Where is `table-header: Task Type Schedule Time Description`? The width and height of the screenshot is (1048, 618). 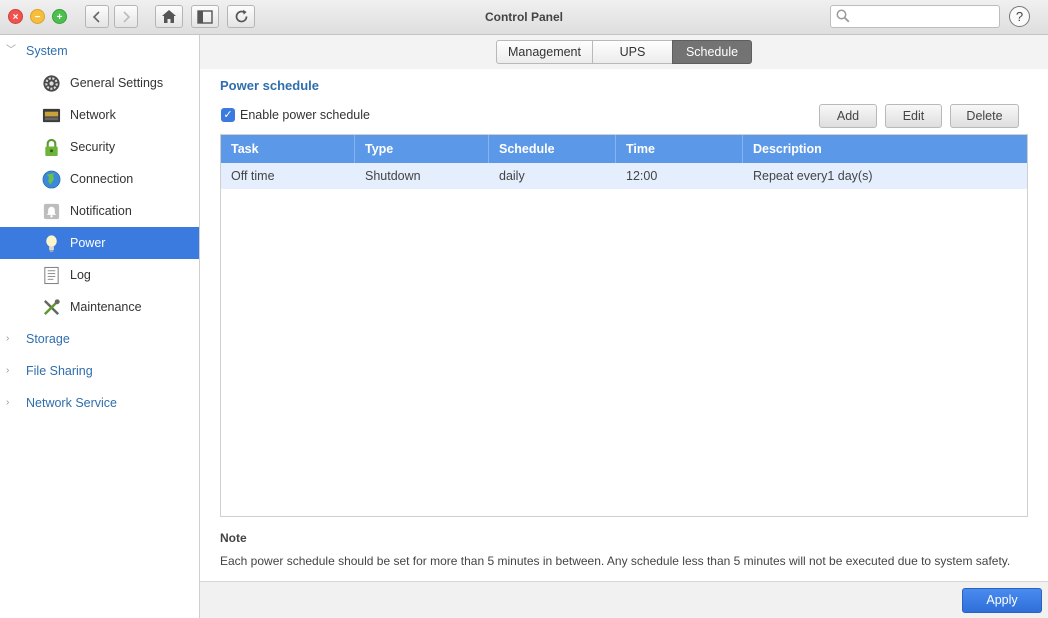
table-header: Task Type Schedule Time Description is located at coordinates (624, 149).